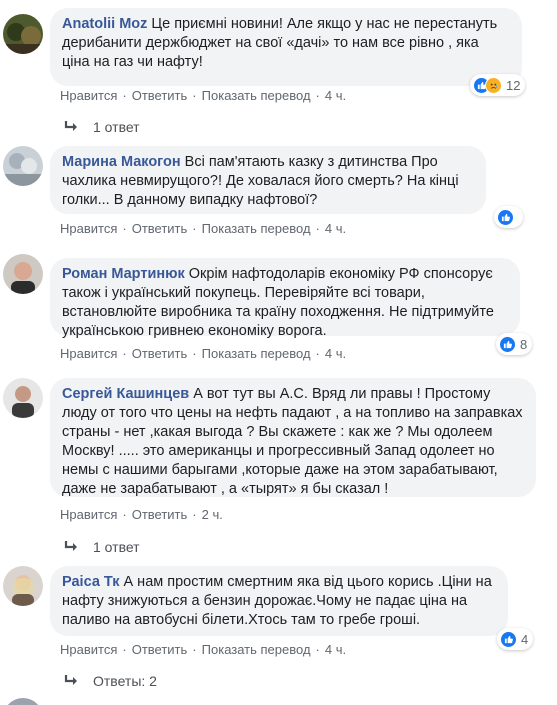 This screenshot has height=705, width=557. What do you see at coordinates (121, 162) in the screenshot?
I see `comment-author: Марина Макогон` at bounding box center [121, 162].